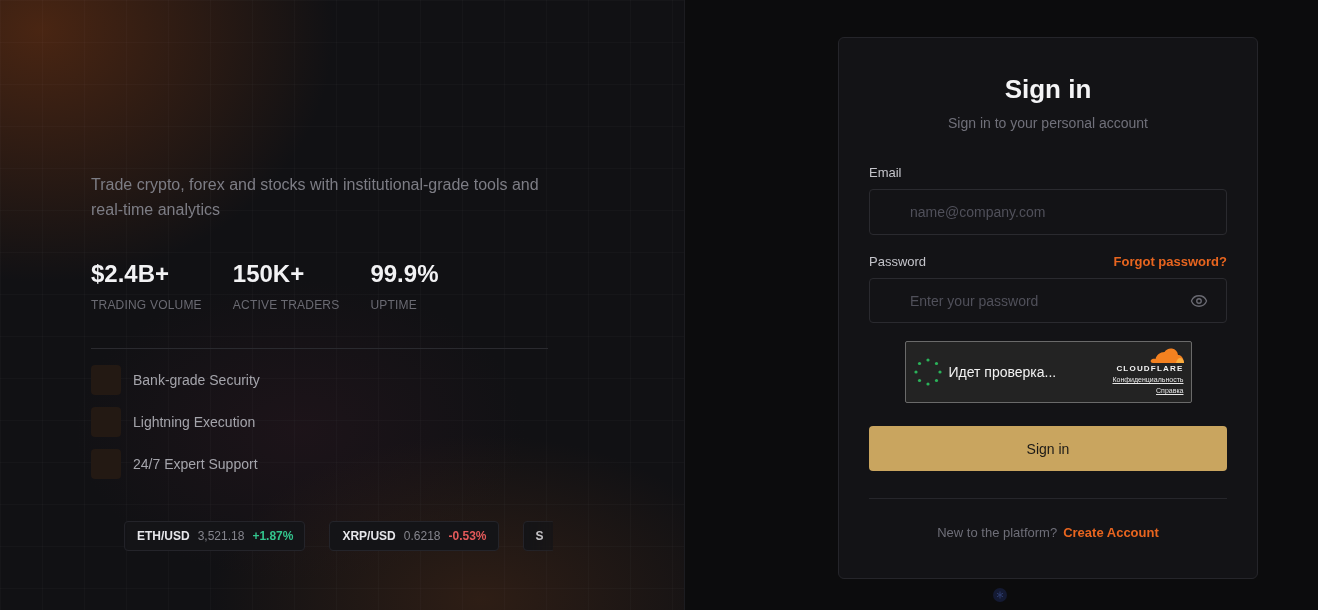 The width and height of the screenshot is (1318, 610). Describe the element at coordinates (273, 536) in the screenshot. I see `ticker-change: +1.87%` at that location.